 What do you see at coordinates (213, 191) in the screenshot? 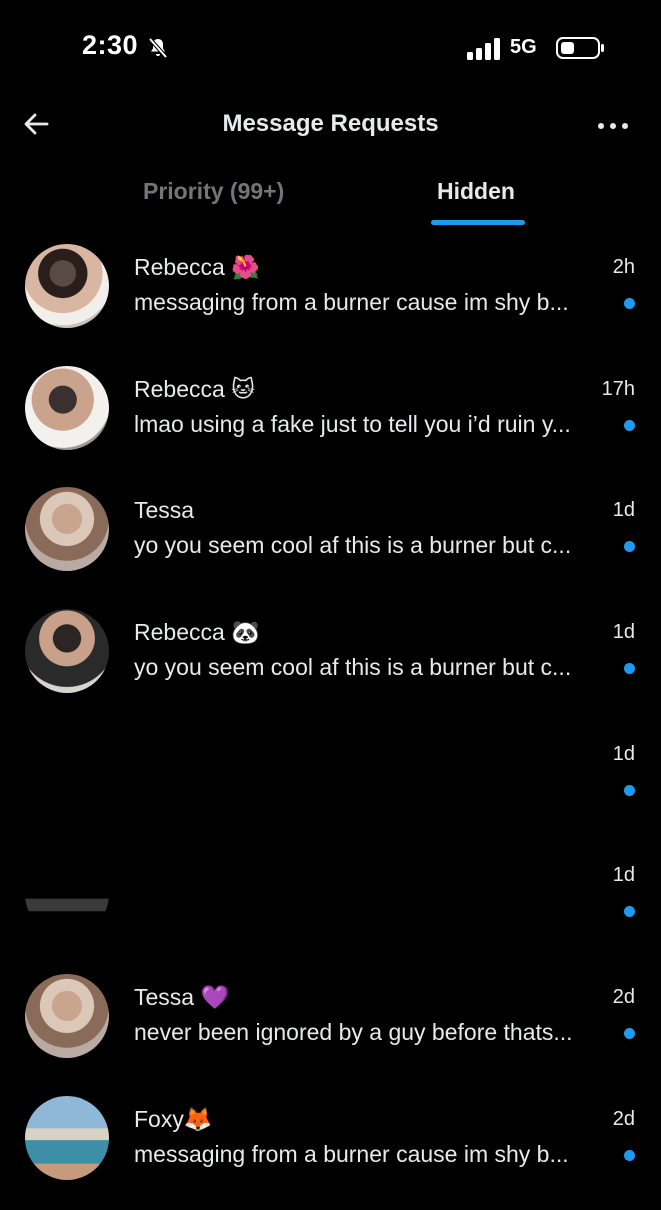
I see `tab-priority: Priority (99+)` at bounding box center [213, 191].